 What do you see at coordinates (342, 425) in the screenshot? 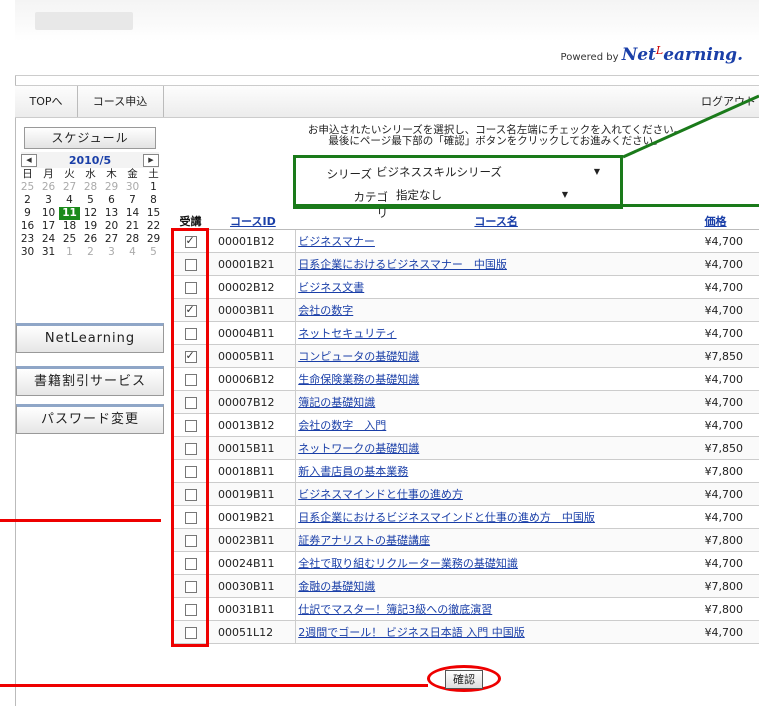
I see `course-name-link: 会社の数字 入門` at bounding box center [342, 425].